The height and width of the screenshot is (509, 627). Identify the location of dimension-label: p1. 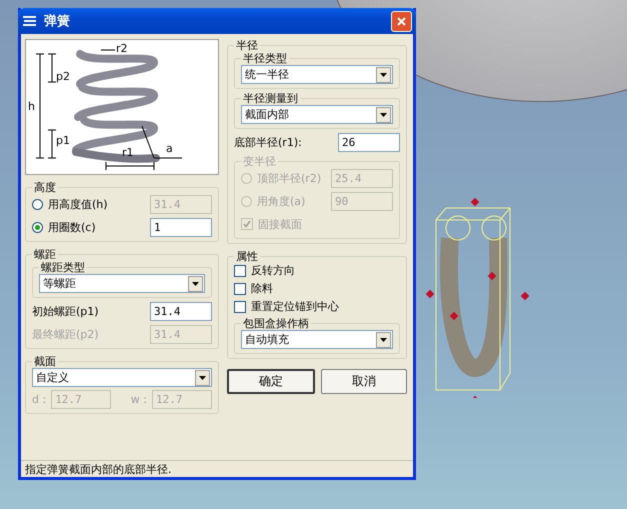
(63, 140).